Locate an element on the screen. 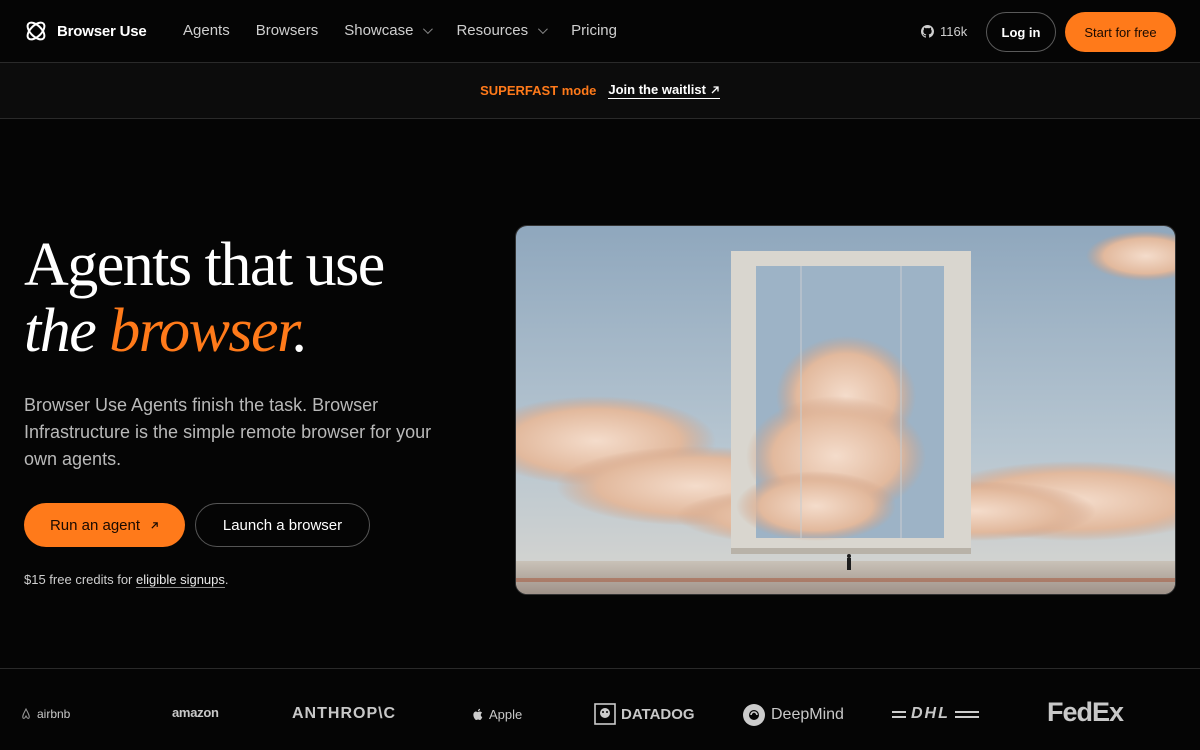 The width and height of the screenshot is (1200, 750). banner-mode-label: SUPERFAST mode is located at coordinates (538, 90).